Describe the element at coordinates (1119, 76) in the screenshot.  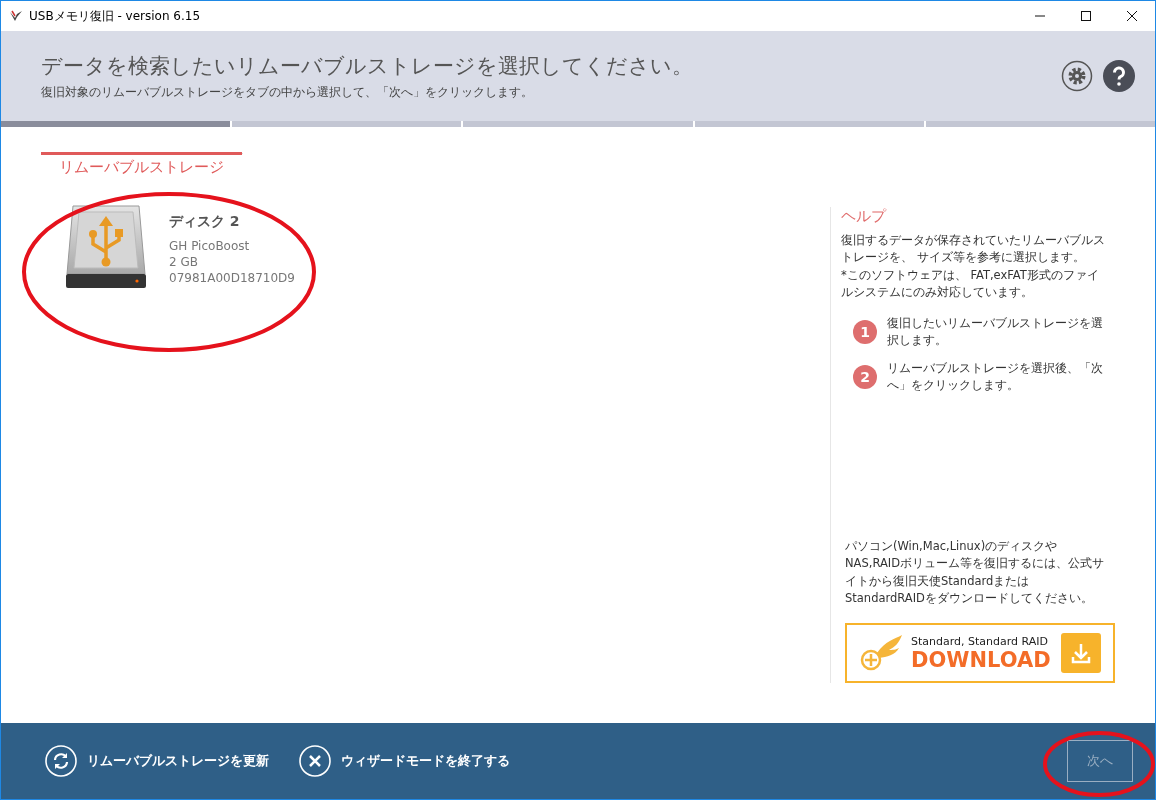
I see `help-icon` at that location.